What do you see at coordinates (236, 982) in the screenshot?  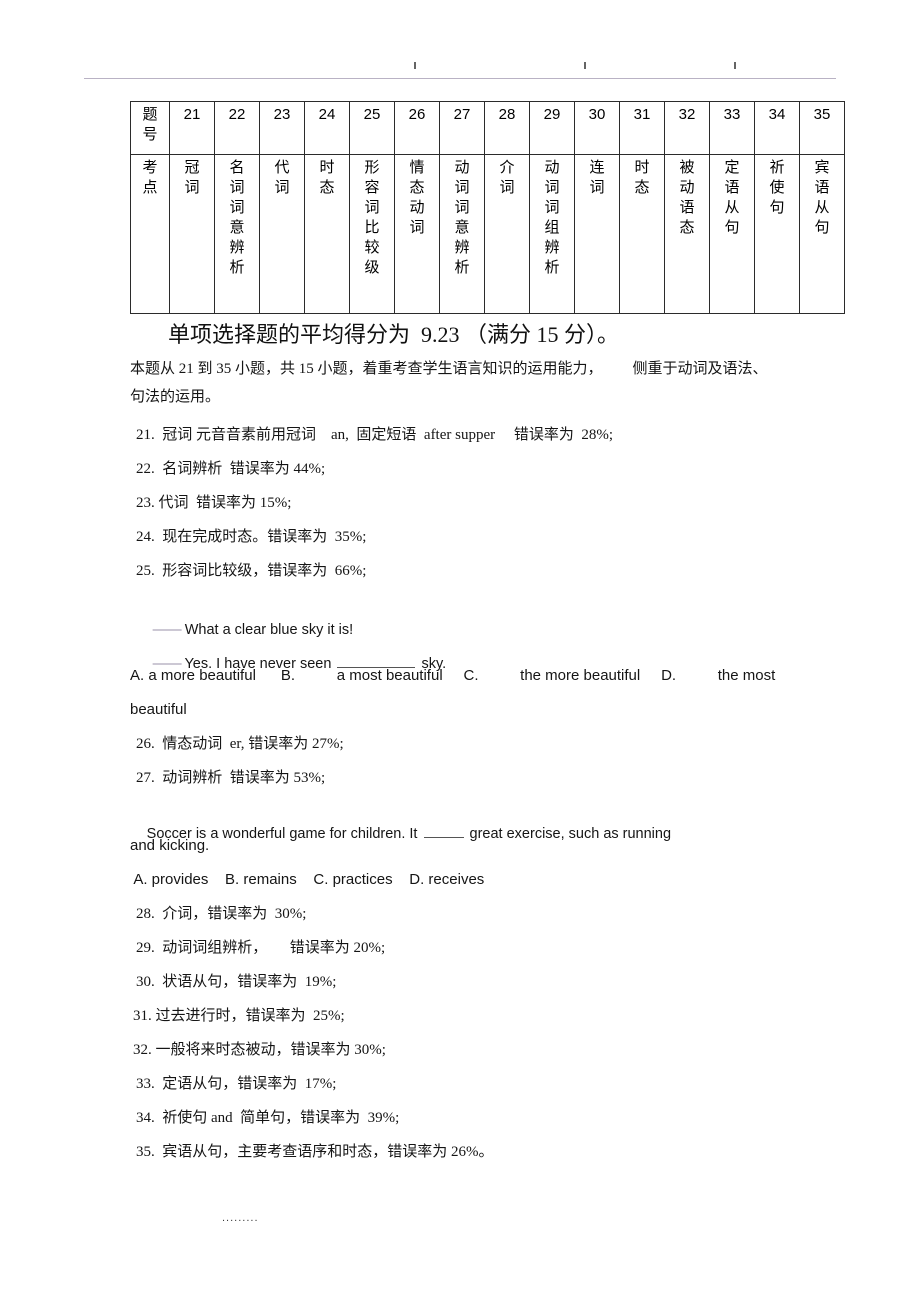 I see `item-30: 30. 状语从句，错误率为 19%;` at bounding box center [236, 982].